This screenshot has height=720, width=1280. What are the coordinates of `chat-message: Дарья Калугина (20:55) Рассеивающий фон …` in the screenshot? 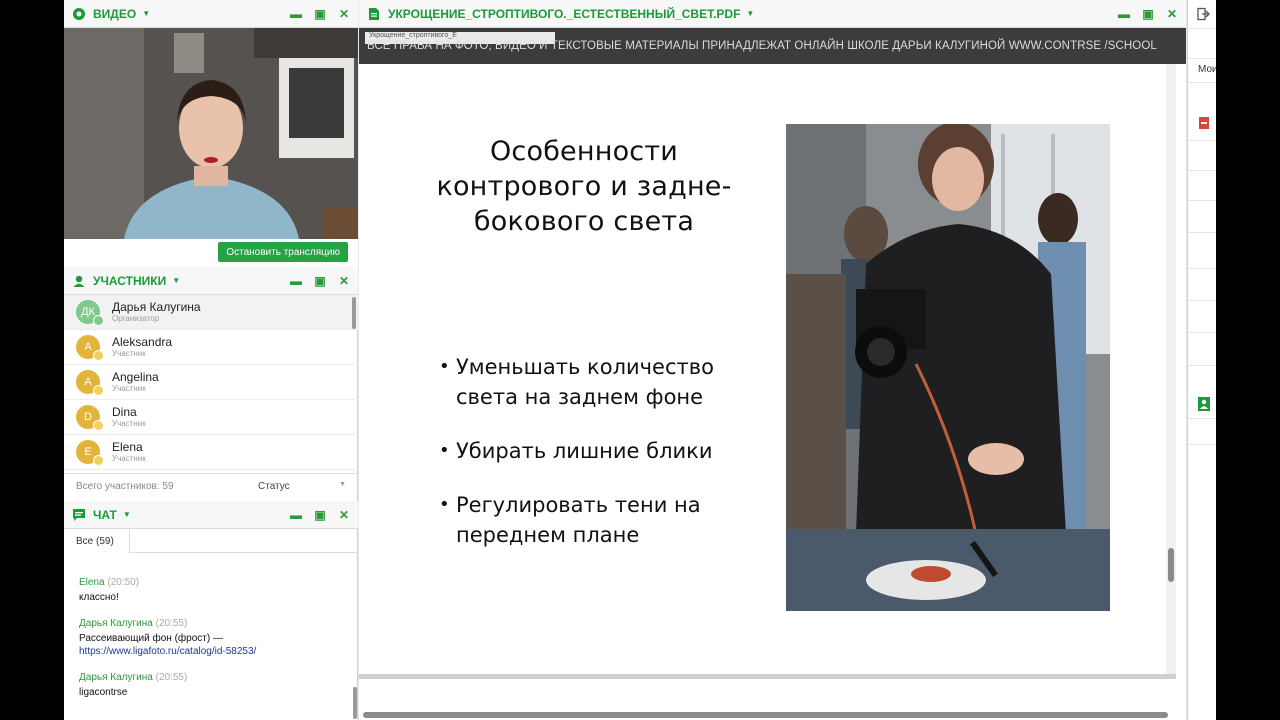 It's located at (211, 638).